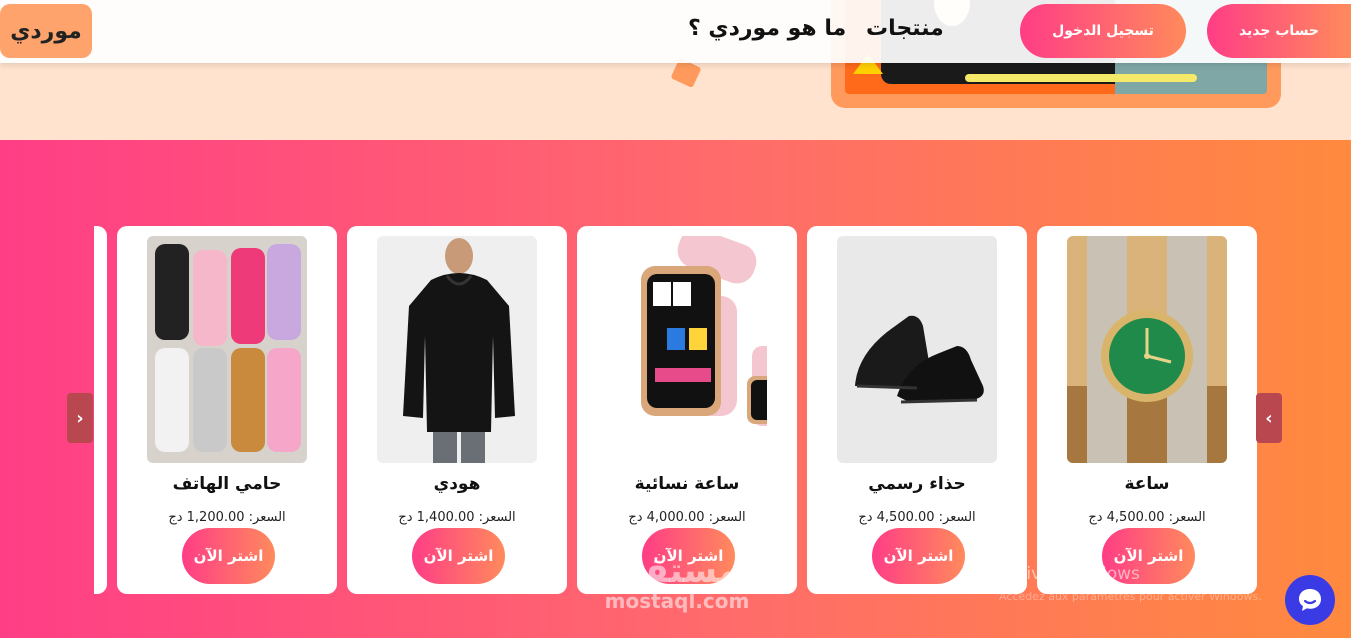 The height and width of the screenshot is (638, 1351). I want to click on product-image-watch, so click(1147, 349).